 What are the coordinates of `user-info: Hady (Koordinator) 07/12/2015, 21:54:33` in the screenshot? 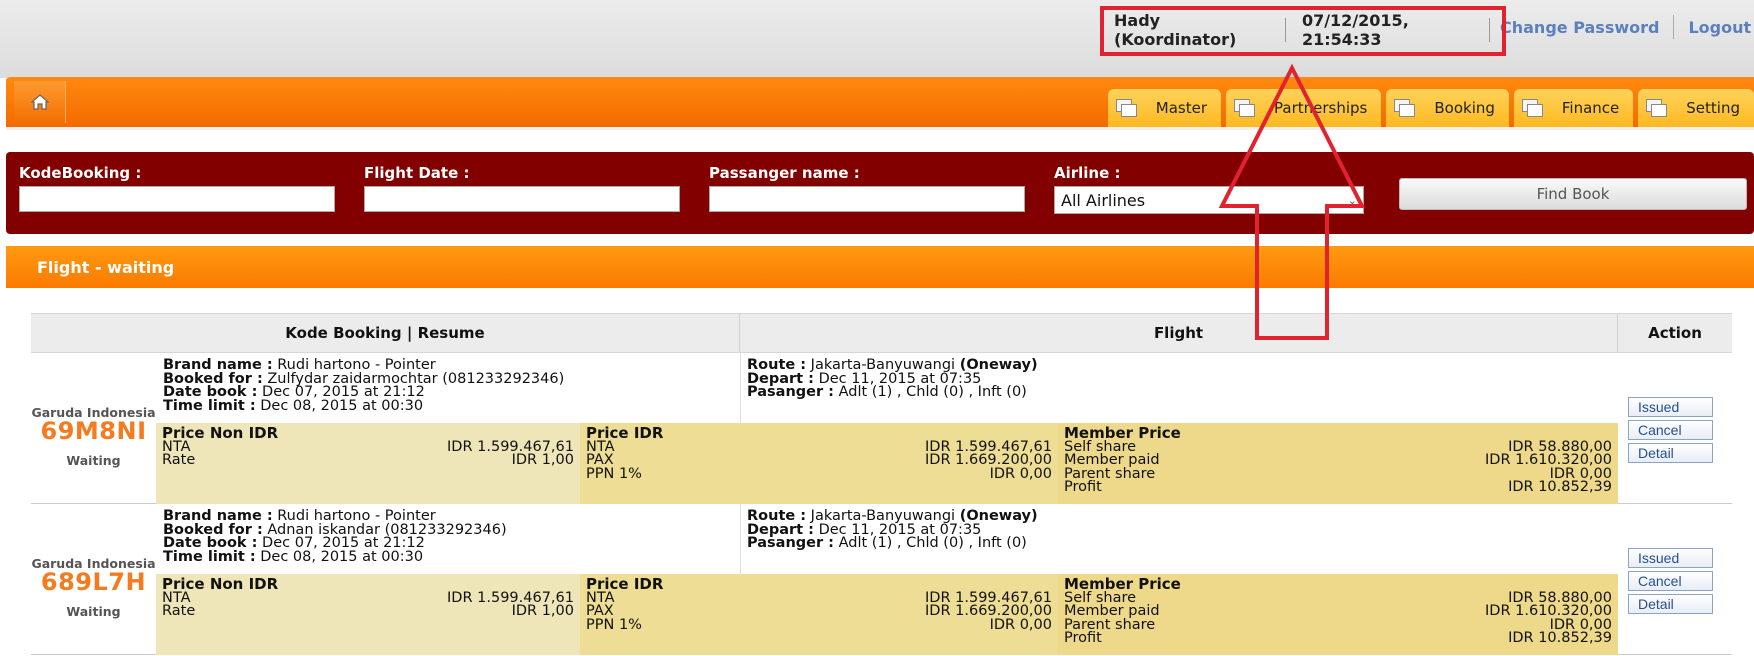 It's located at (1303, 30).